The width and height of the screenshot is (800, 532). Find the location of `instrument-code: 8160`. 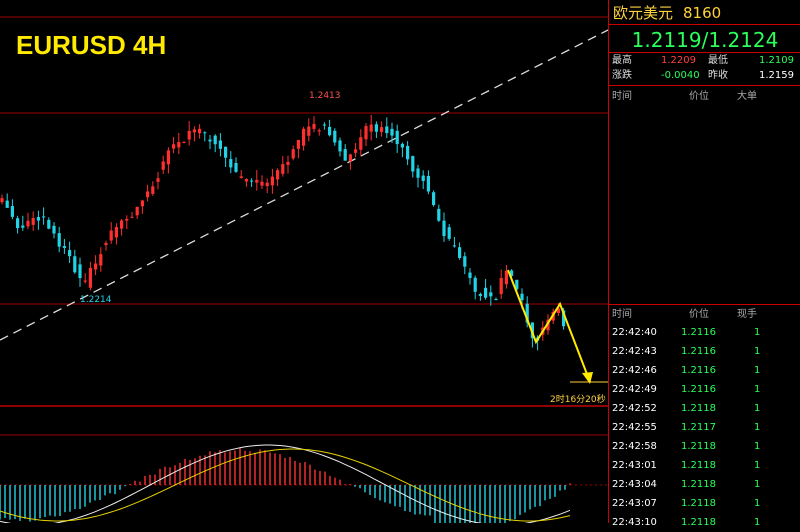

instrument-code: 8160 is located at coordinates (702, 13).